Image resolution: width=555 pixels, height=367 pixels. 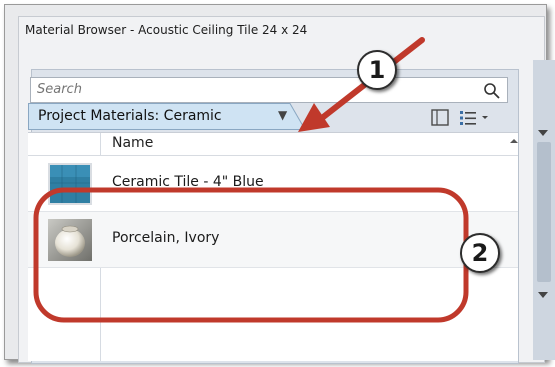 I want to click on callout-2: 2, so click(x=480, y=253).